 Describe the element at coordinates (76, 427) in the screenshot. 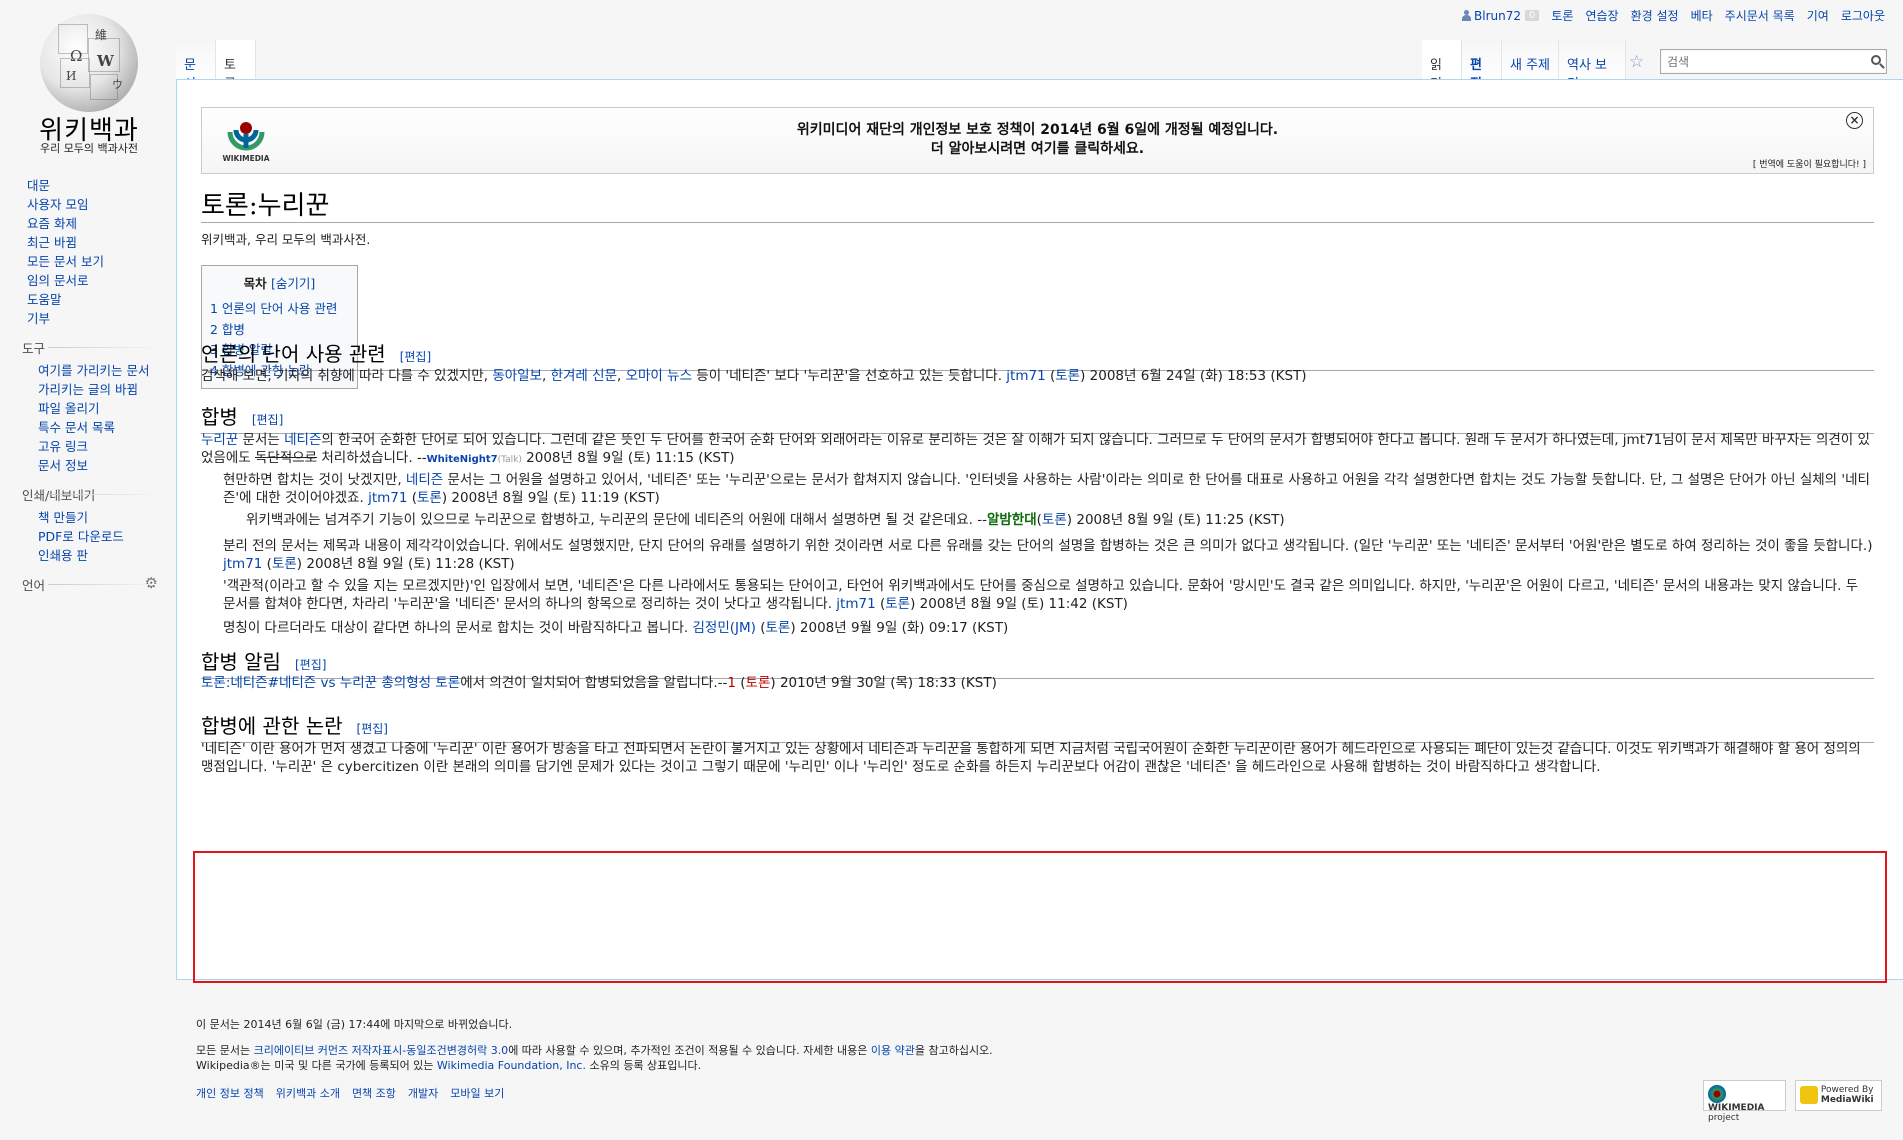

I see `sidebar-item-special-pages: 특수 문서 목록` at that location.